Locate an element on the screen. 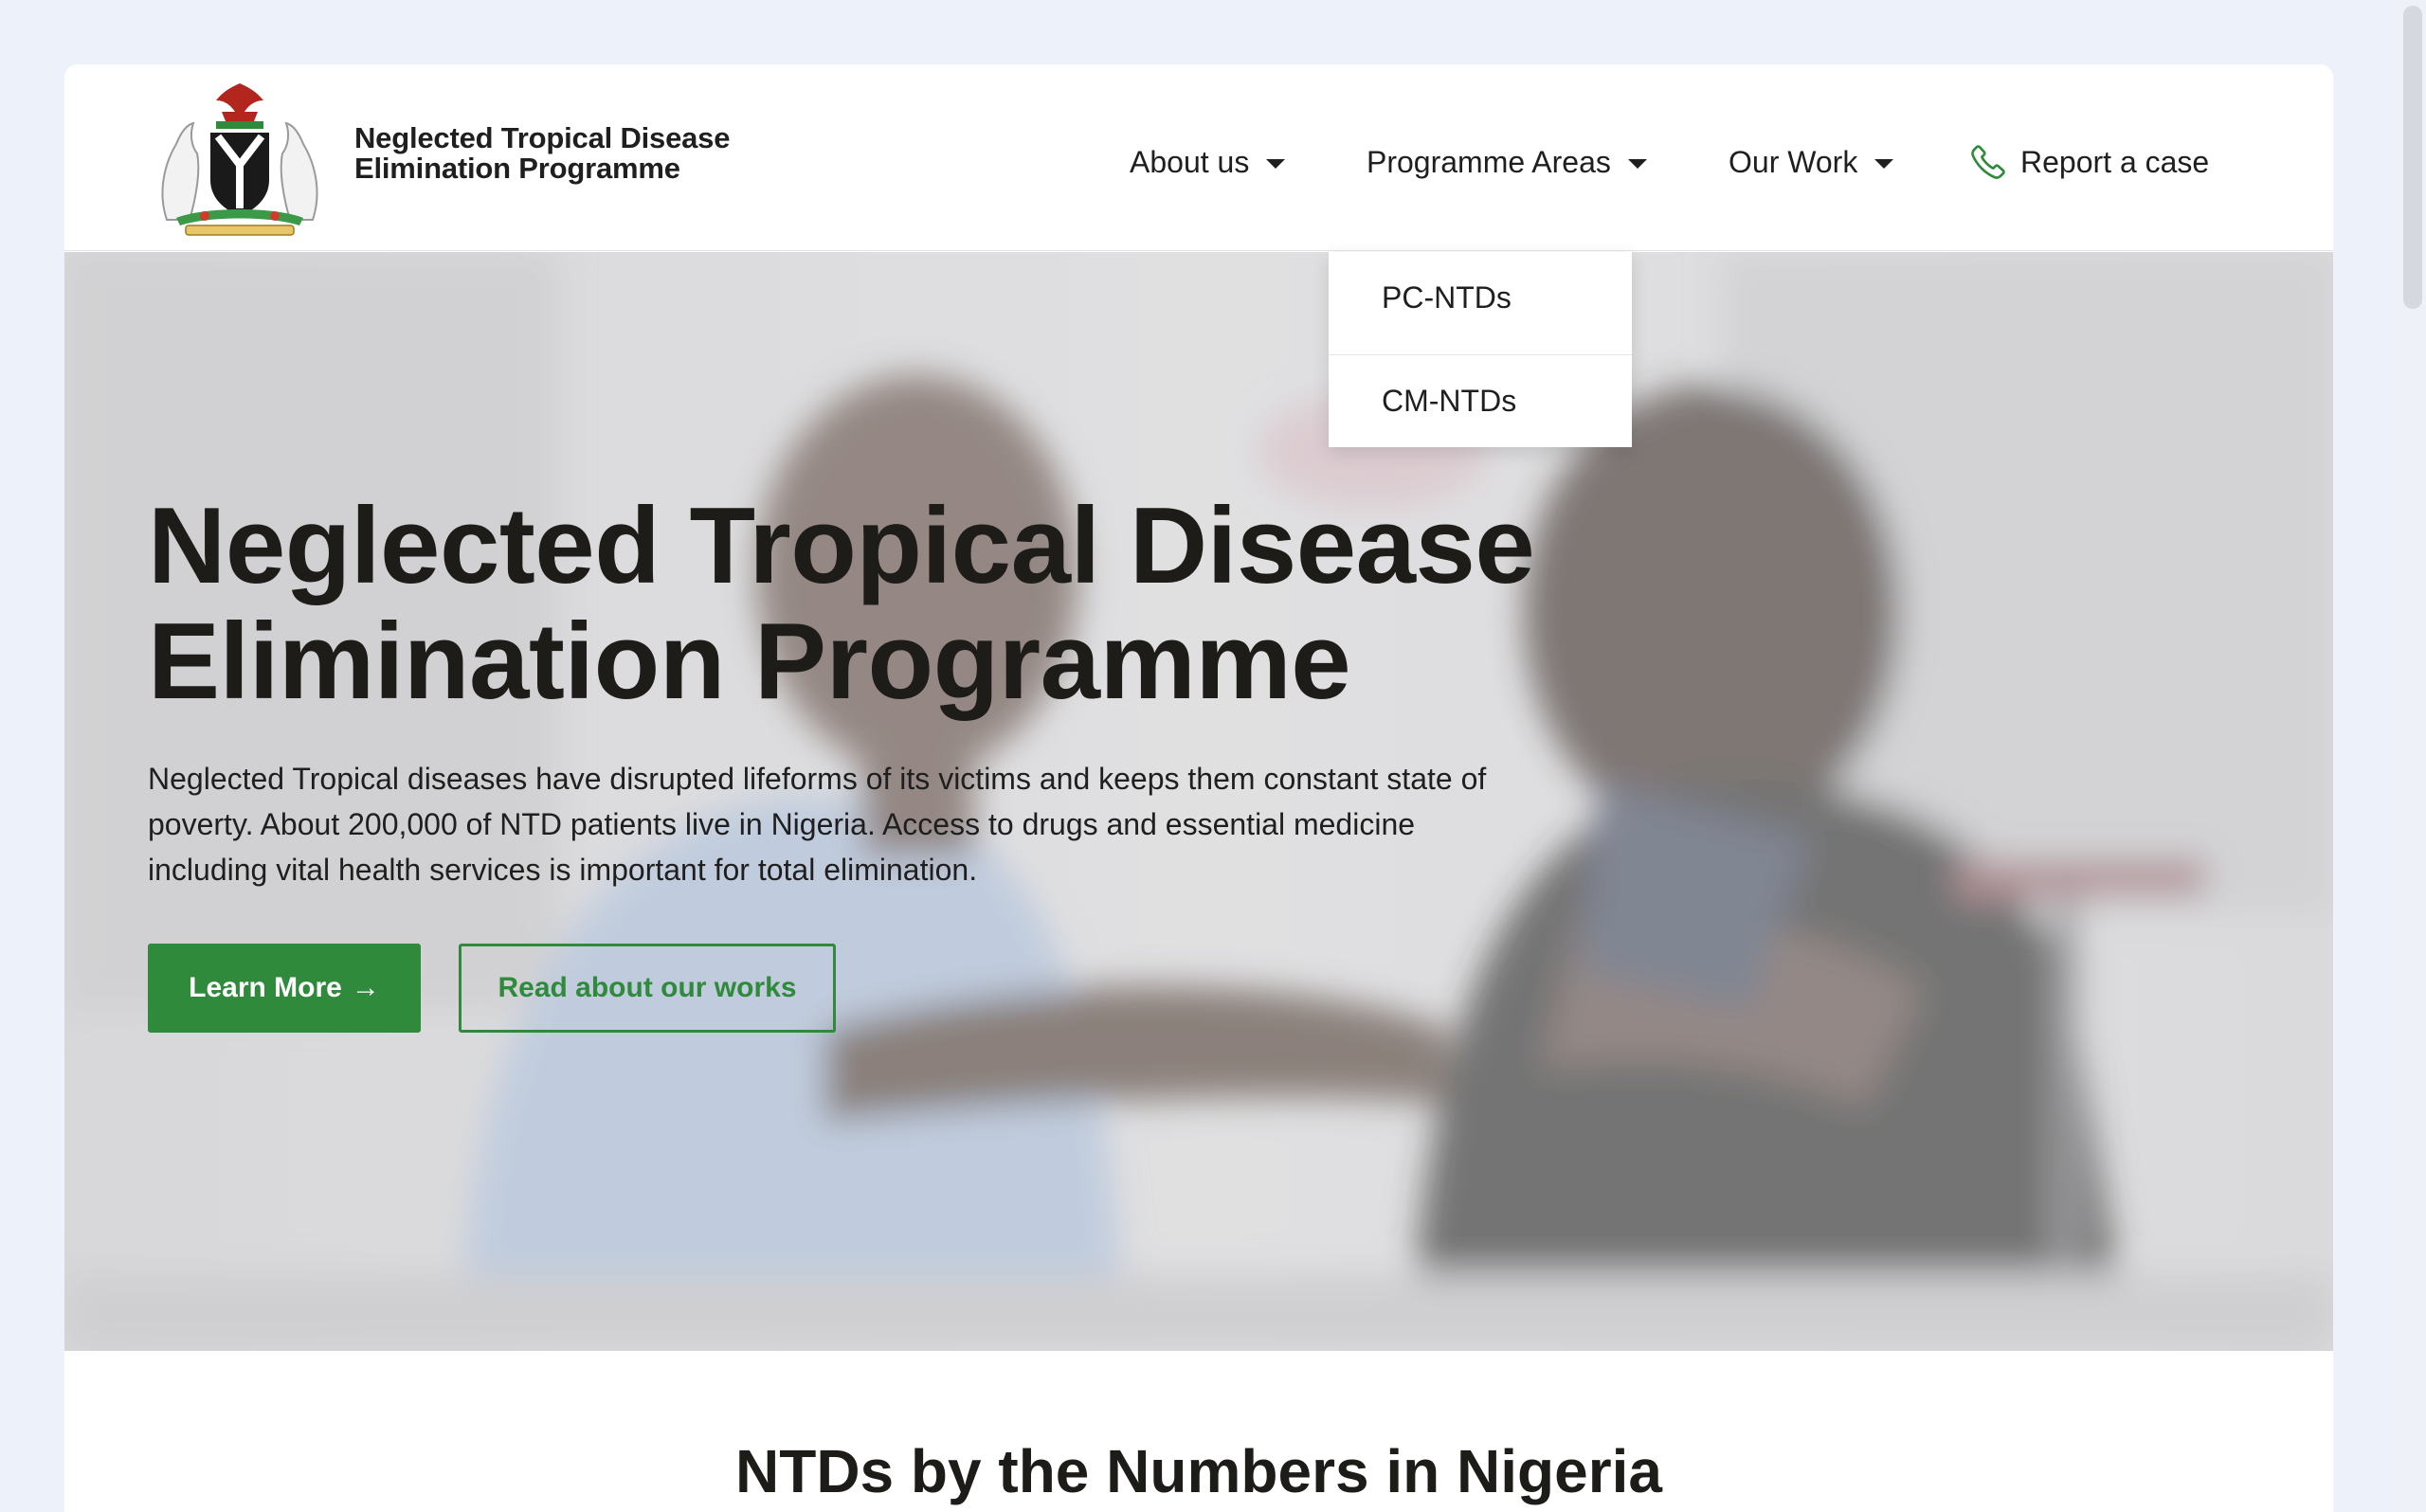 The width and height of the screenshot is (2426, 1512). nav-our-work-label: Our Work is located at coordinates (1793, 162).